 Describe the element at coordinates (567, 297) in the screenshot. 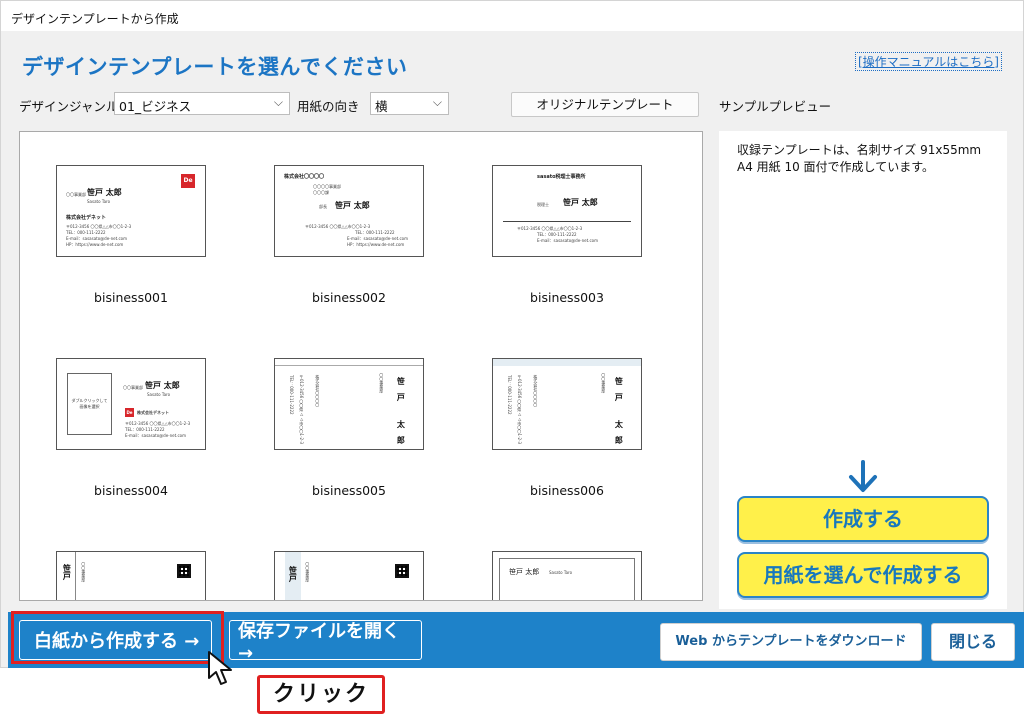

I see `template-caption: bisiness003` at that location.